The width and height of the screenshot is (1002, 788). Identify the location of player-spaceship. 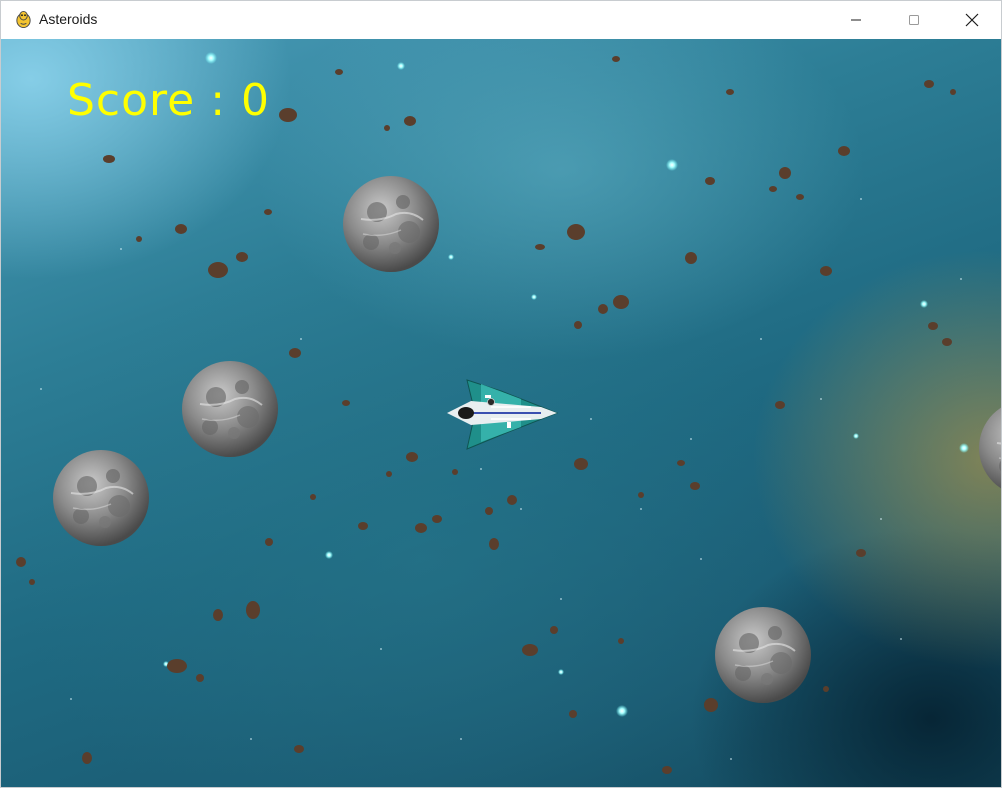
(503, 414).